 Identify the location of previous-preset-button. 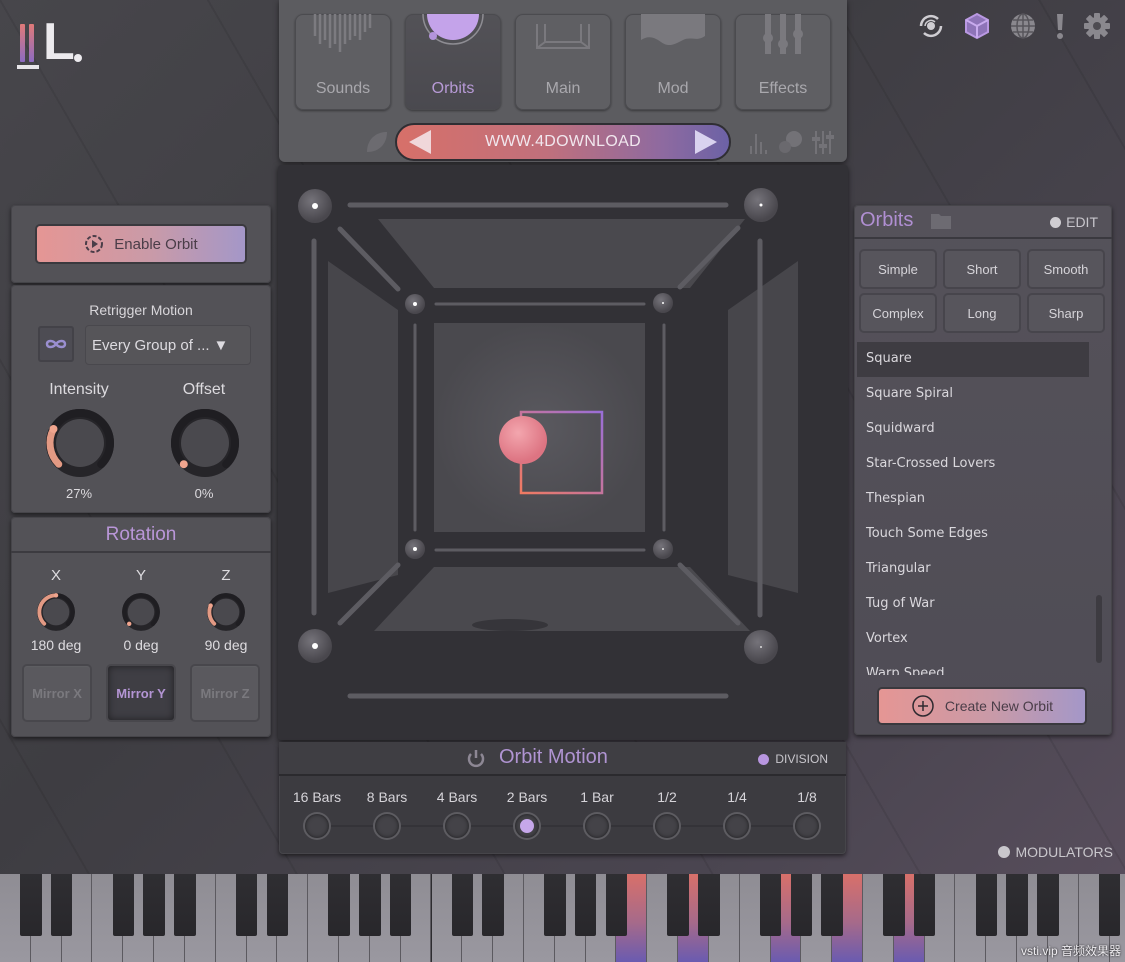
(420, 142).